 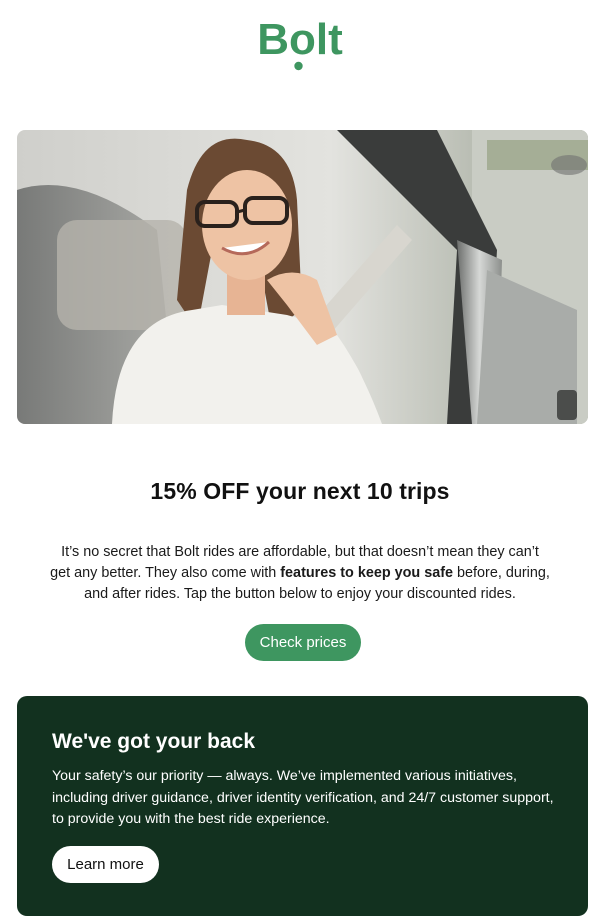 What do you see at coordinates (153, 741) in the screenshot?
I see `safety-title: We've got your back` at bounding box center [153, 741].